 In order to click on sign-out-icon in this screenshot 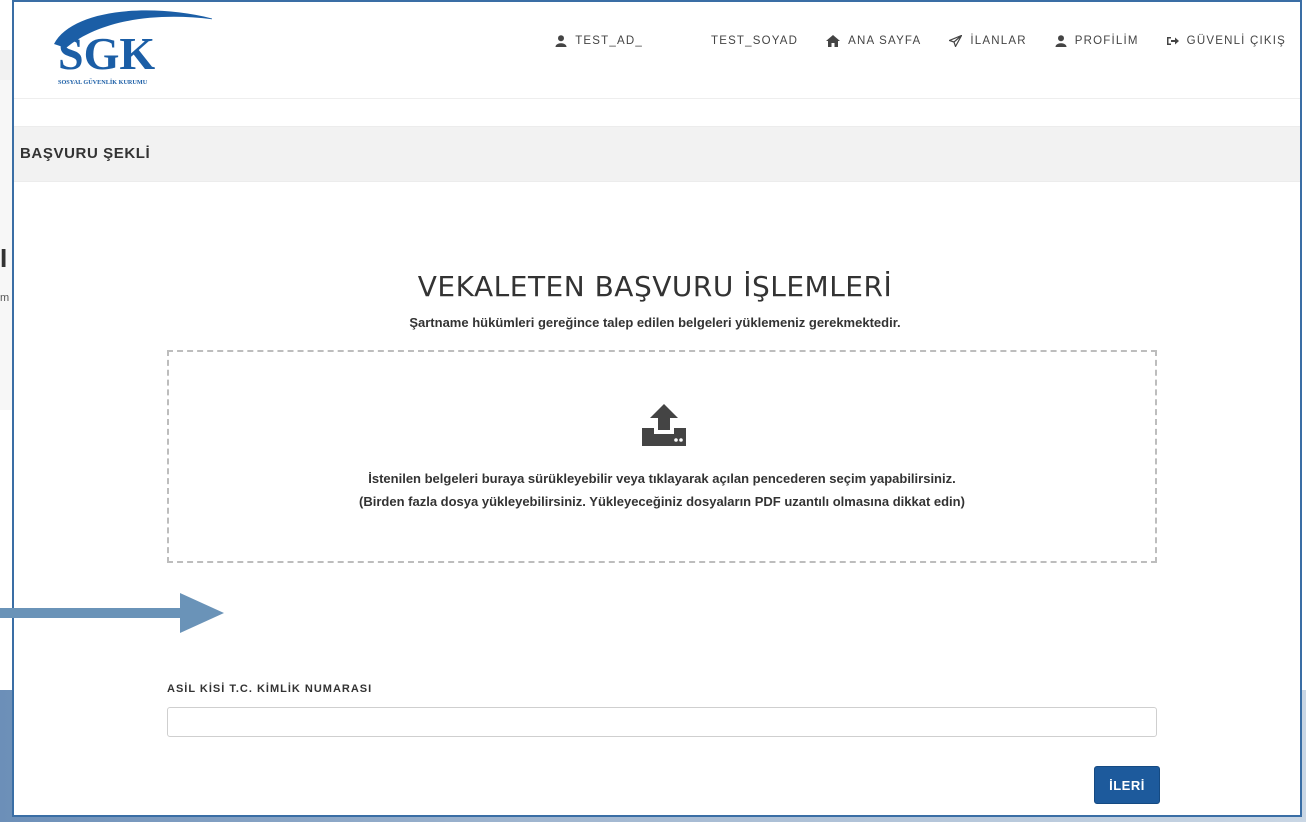, I will do `click(1172, 41)`.